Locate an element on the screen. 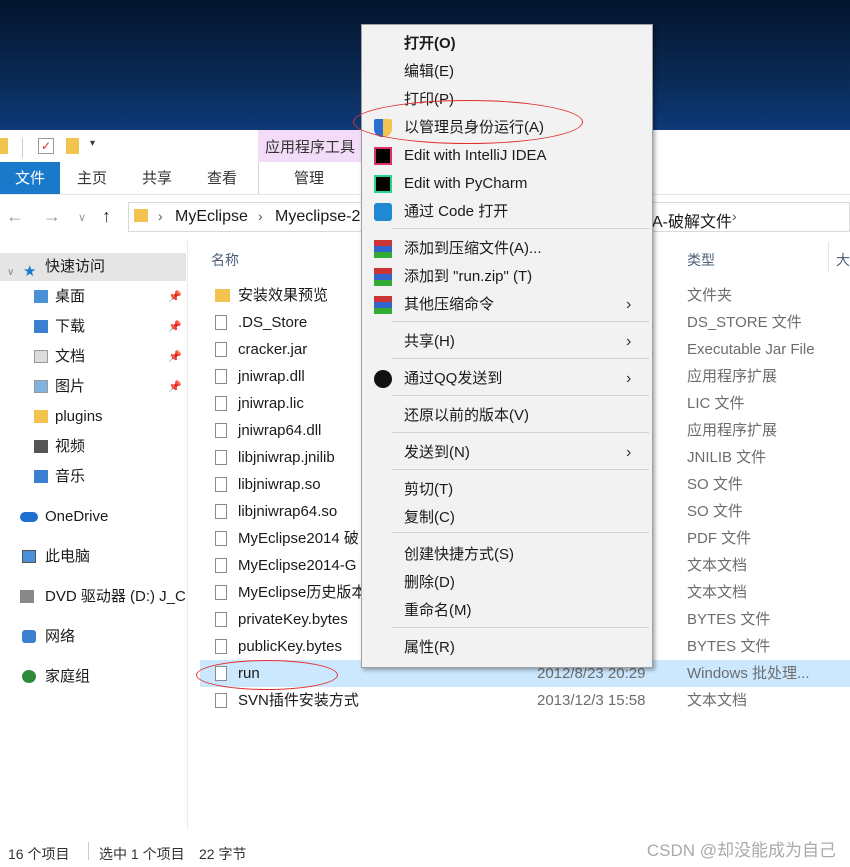 The width and height of the screenshot is (850, 867). new-folder-icon is located at coordinates (72, 146).